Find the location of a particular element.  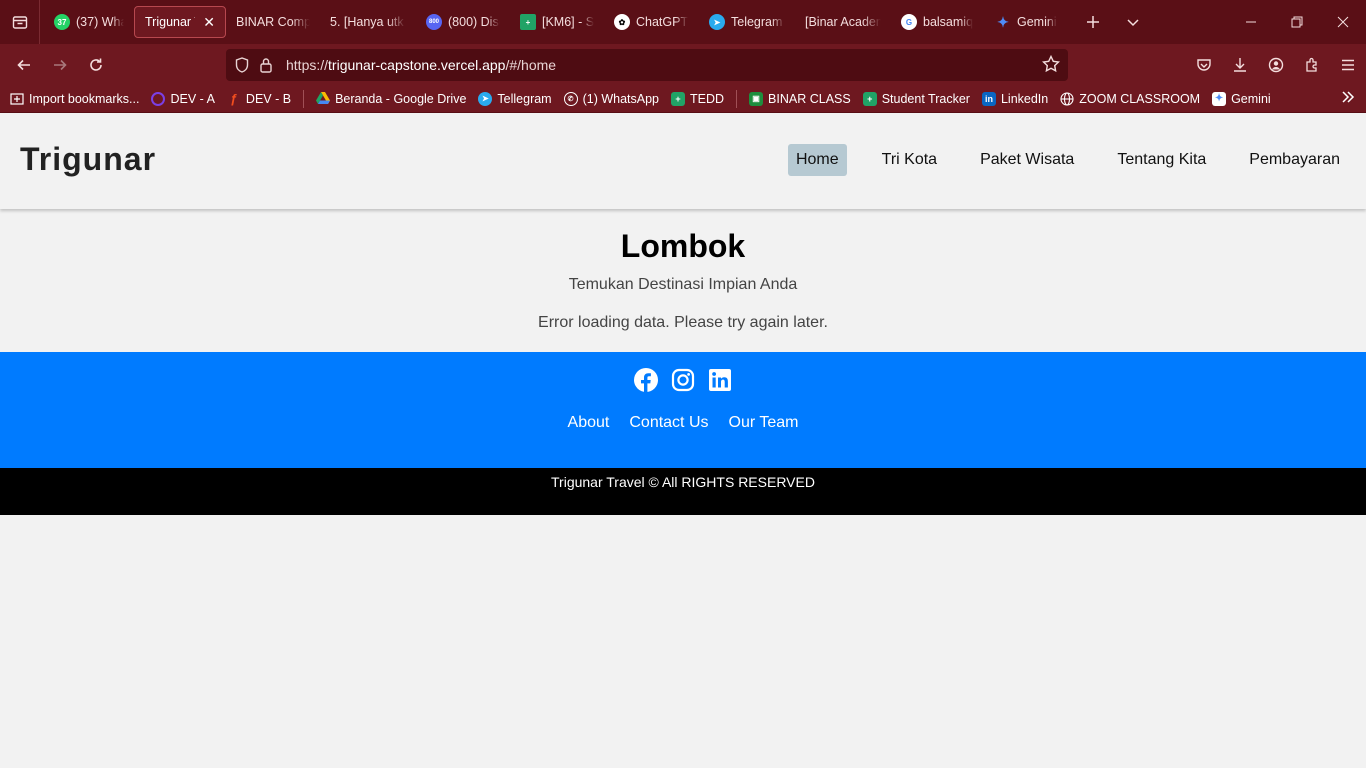

chevron-double-right-icon is located at coordinates (1348, 99).